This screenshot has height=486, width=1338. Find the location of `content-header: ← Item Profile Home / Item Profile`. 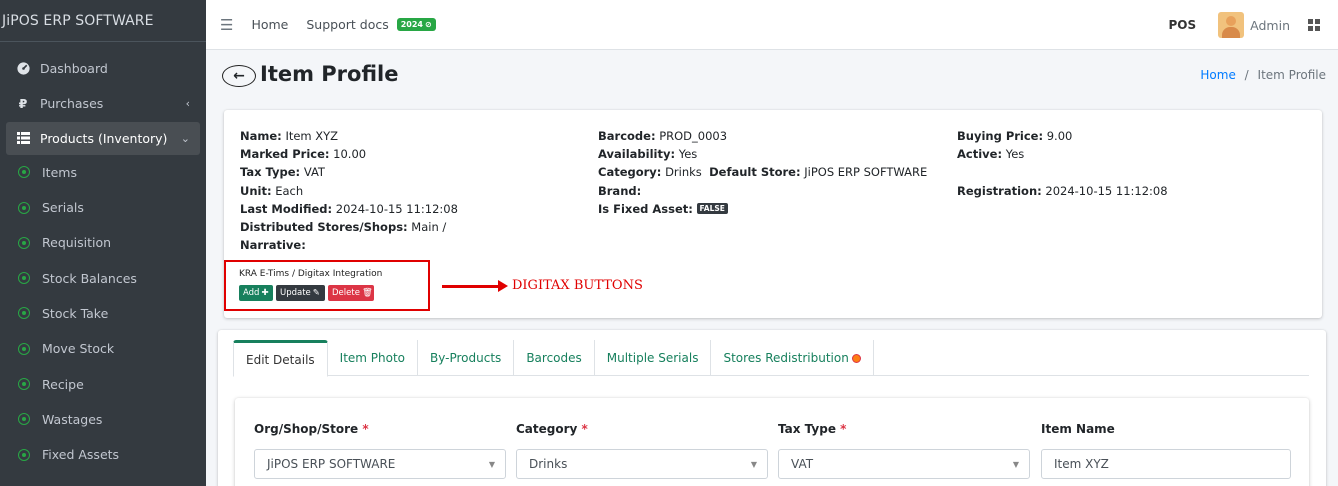

content-header: ← Item Profile Home / Item Profile is located at coordinates (772, 76).